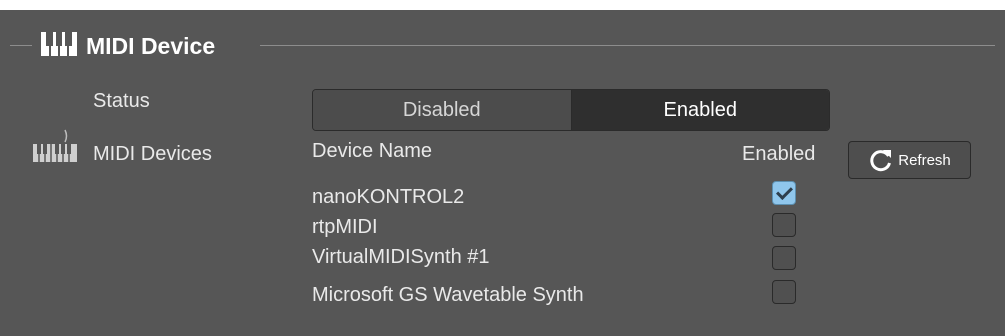  Describe the element at coordinates (345, 227) in the screenshot. I see `device-name: rtpMIDI` at that location.